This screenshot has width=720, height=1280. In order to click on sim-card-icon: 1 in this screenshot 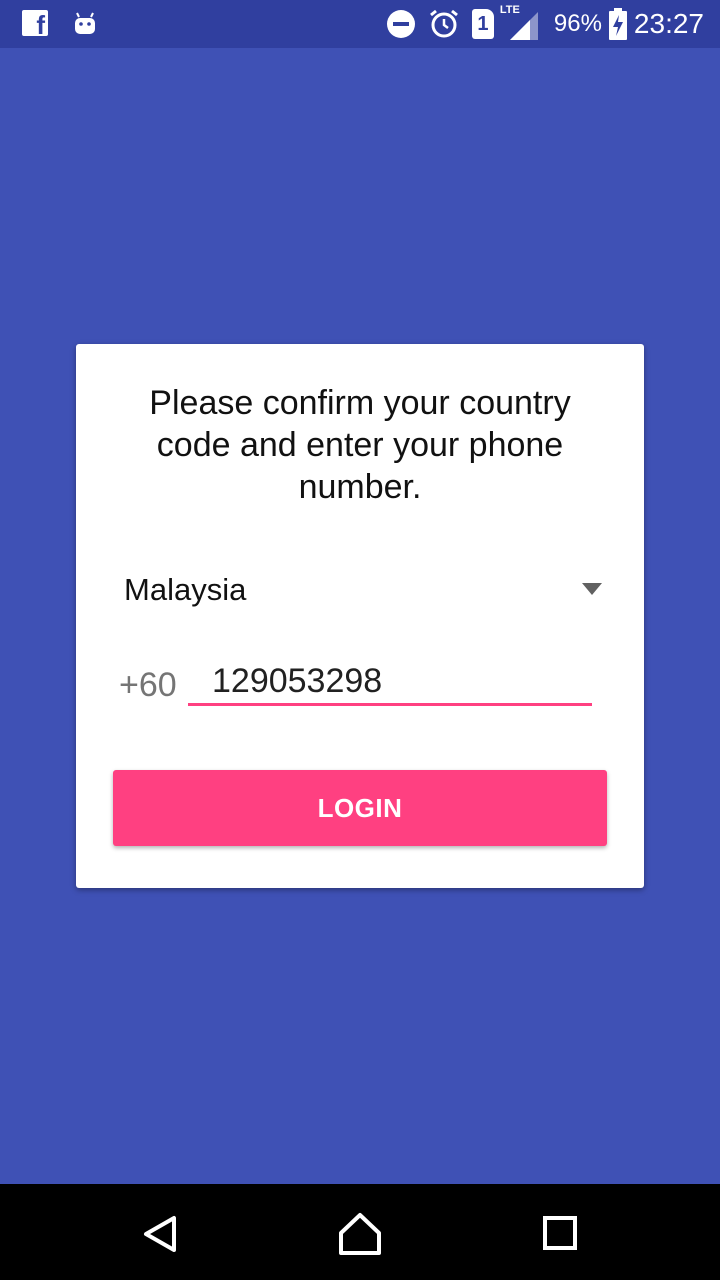, I will do `click(482, 24)`.